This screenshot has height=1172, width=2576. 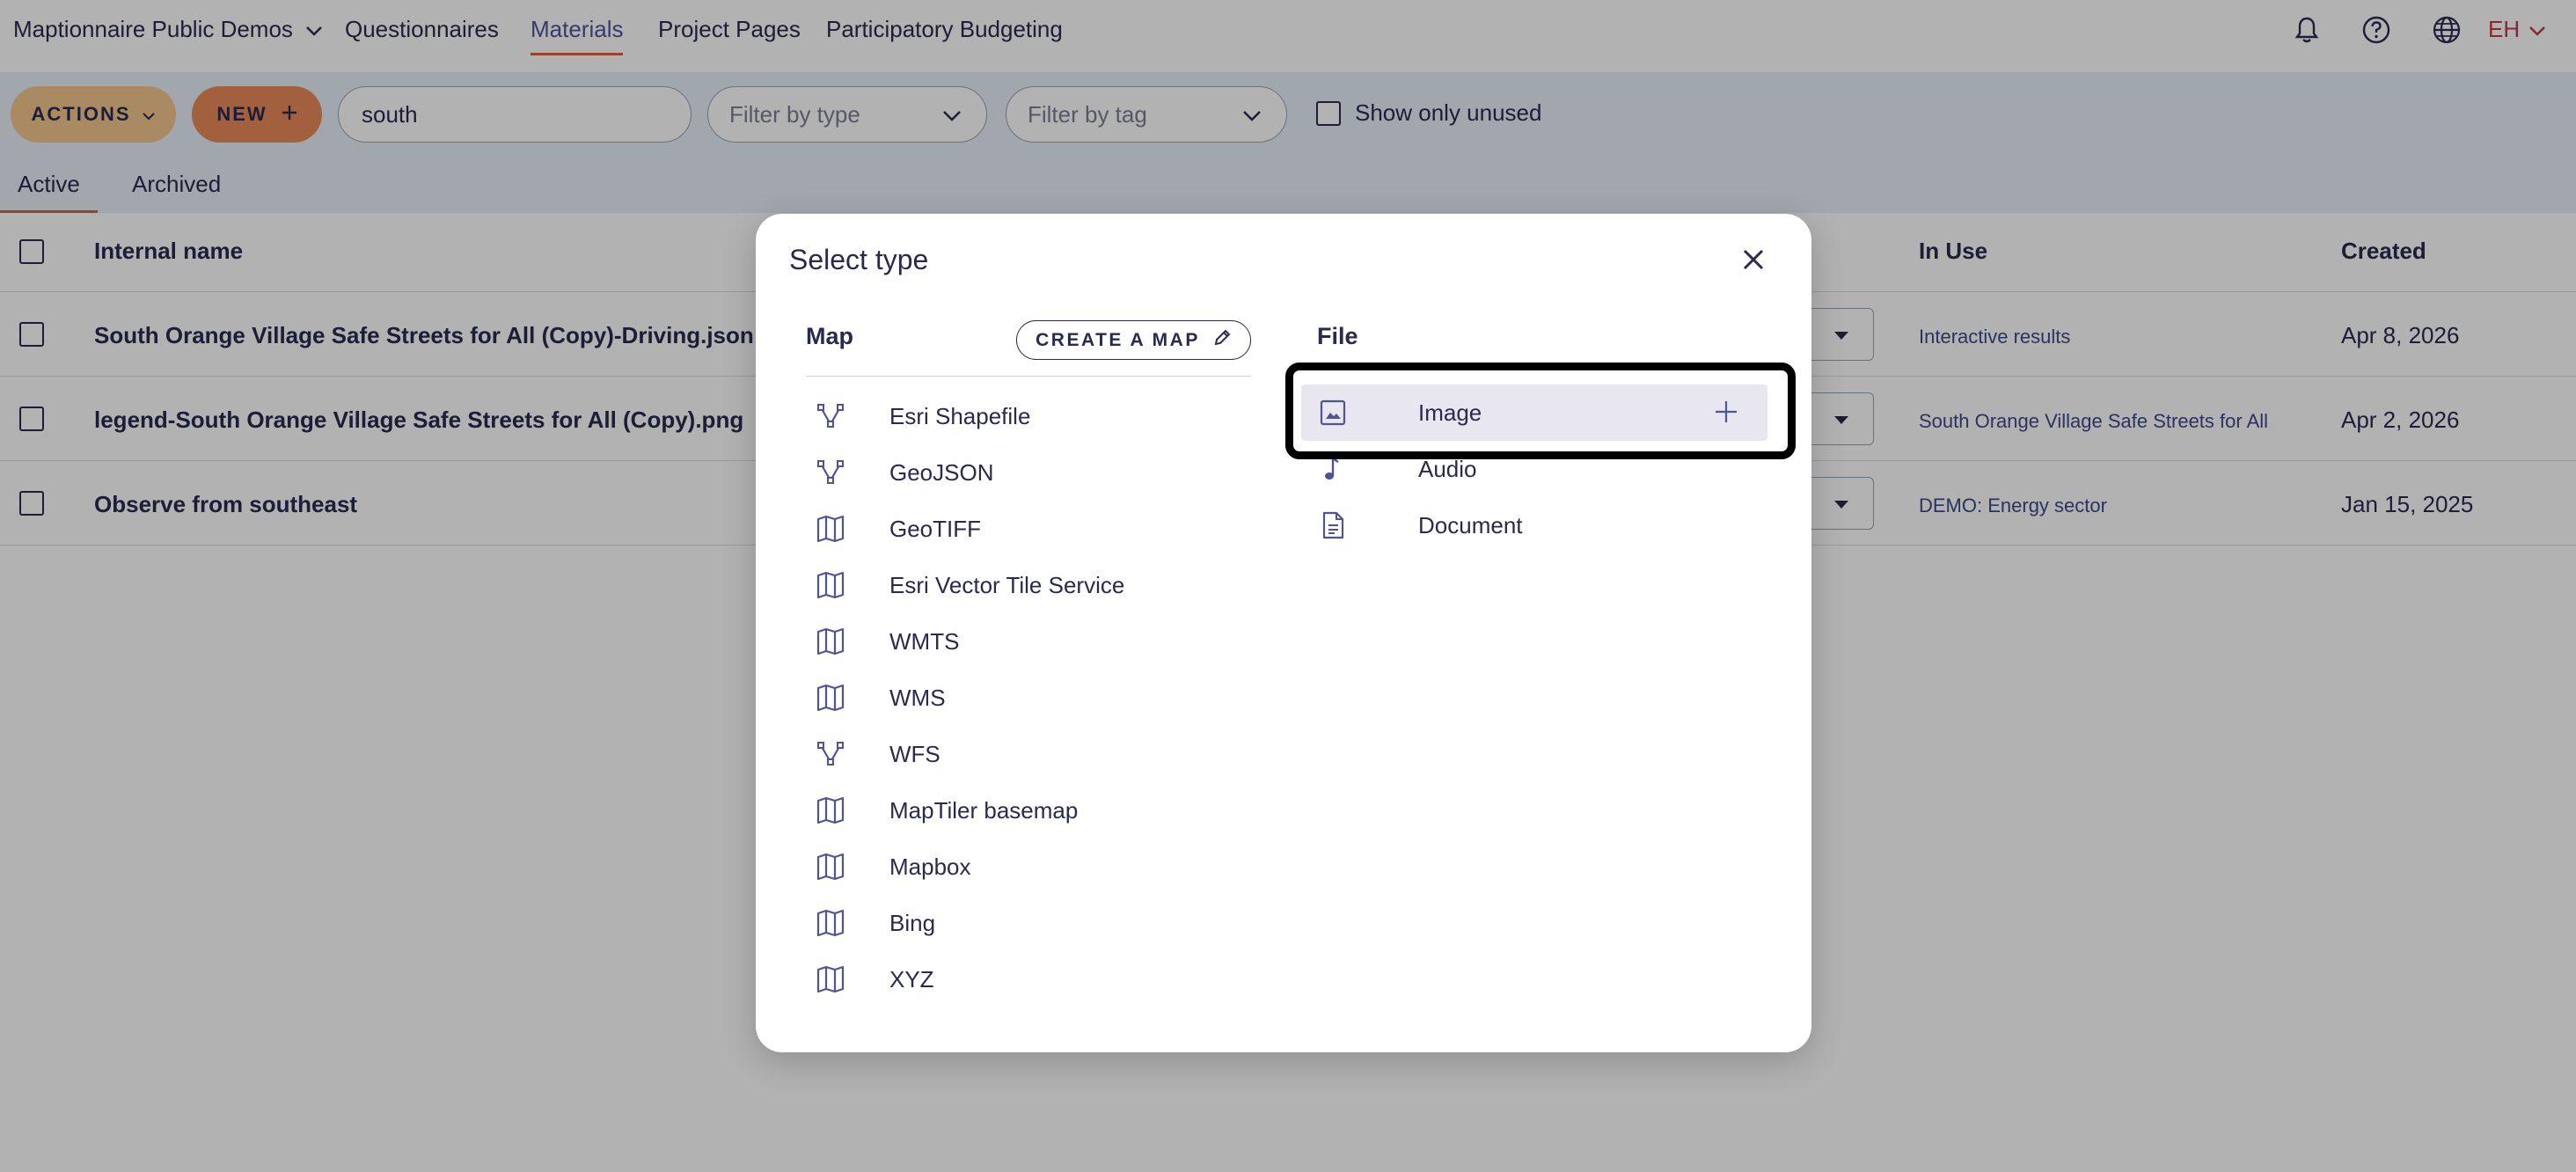 I want to click on file-type-label: Audio, so click(x=1447, y=468).